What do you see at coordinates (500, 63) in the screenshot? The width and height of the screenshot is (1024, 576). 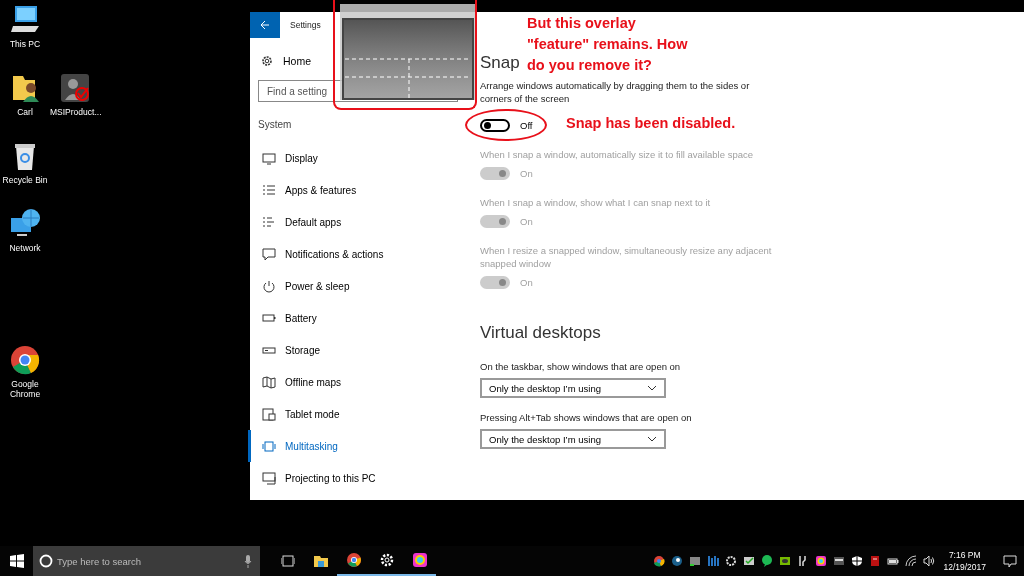 I see `section-heading: Snap` at bounding box center [500, 63].